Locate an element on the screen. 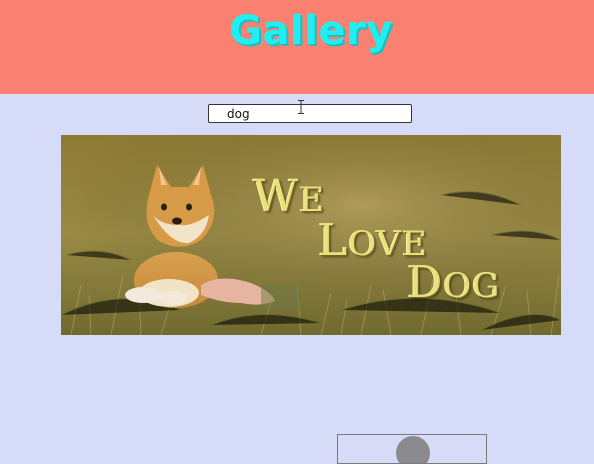  gallery-card is located at coordinates (412, 449).